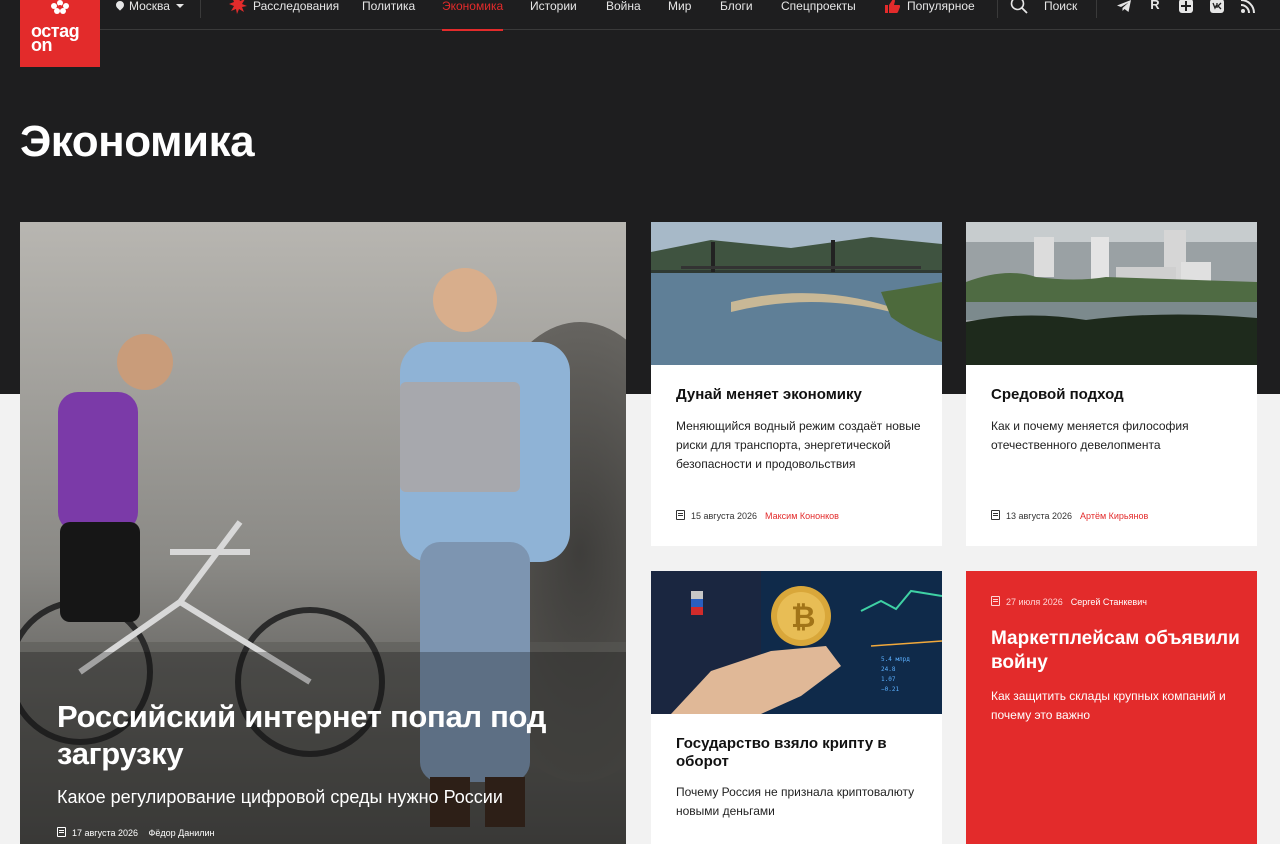 The width and height of the screenshot is (1280, 844). Describe the element at coordinates (1217, 7) in the screenshot. I see `vk-icon` at that location.